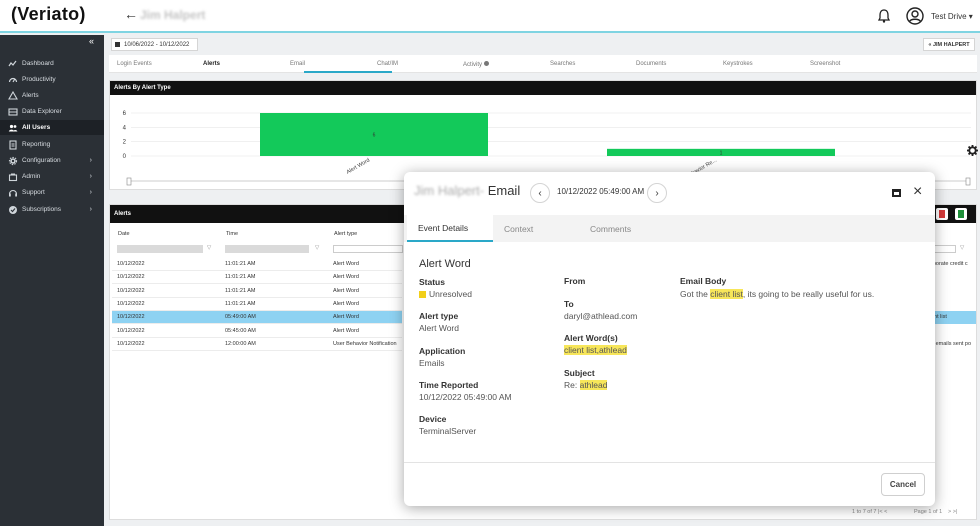 The width and height of the screenshot is (980, 526). Describe the element at coordinates (358, 167) in the screenshot. I see `x-category-label: Alert Word` at that location.